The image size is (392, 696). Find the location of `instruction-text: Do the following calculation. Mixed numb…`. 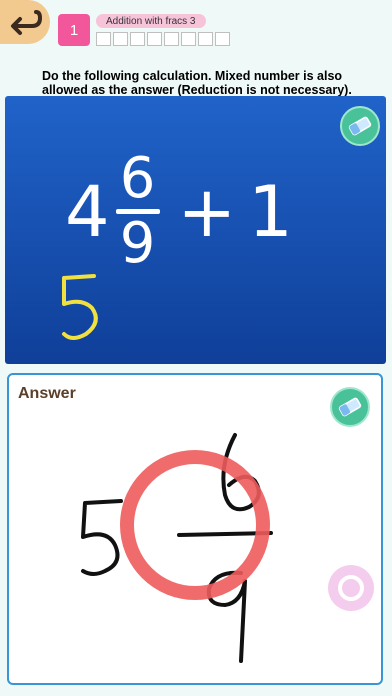

instruction-text: Do the following calculation. Mixed numb… is located at coordinates (197, 83).